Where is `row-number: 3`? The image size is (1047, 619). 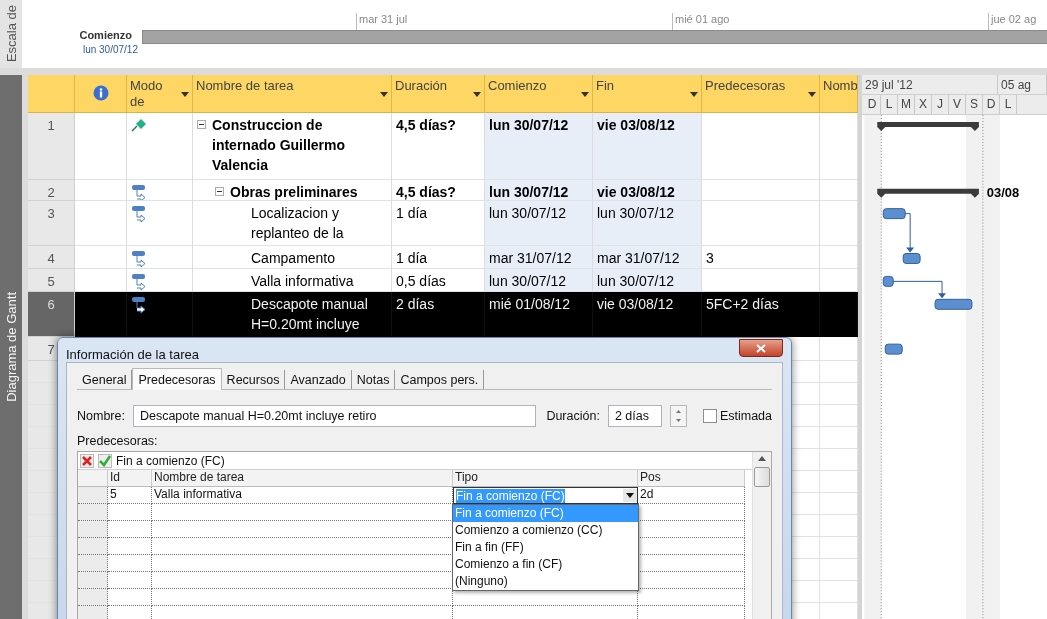 row-number: 3 is located at coordinates (51, 223).